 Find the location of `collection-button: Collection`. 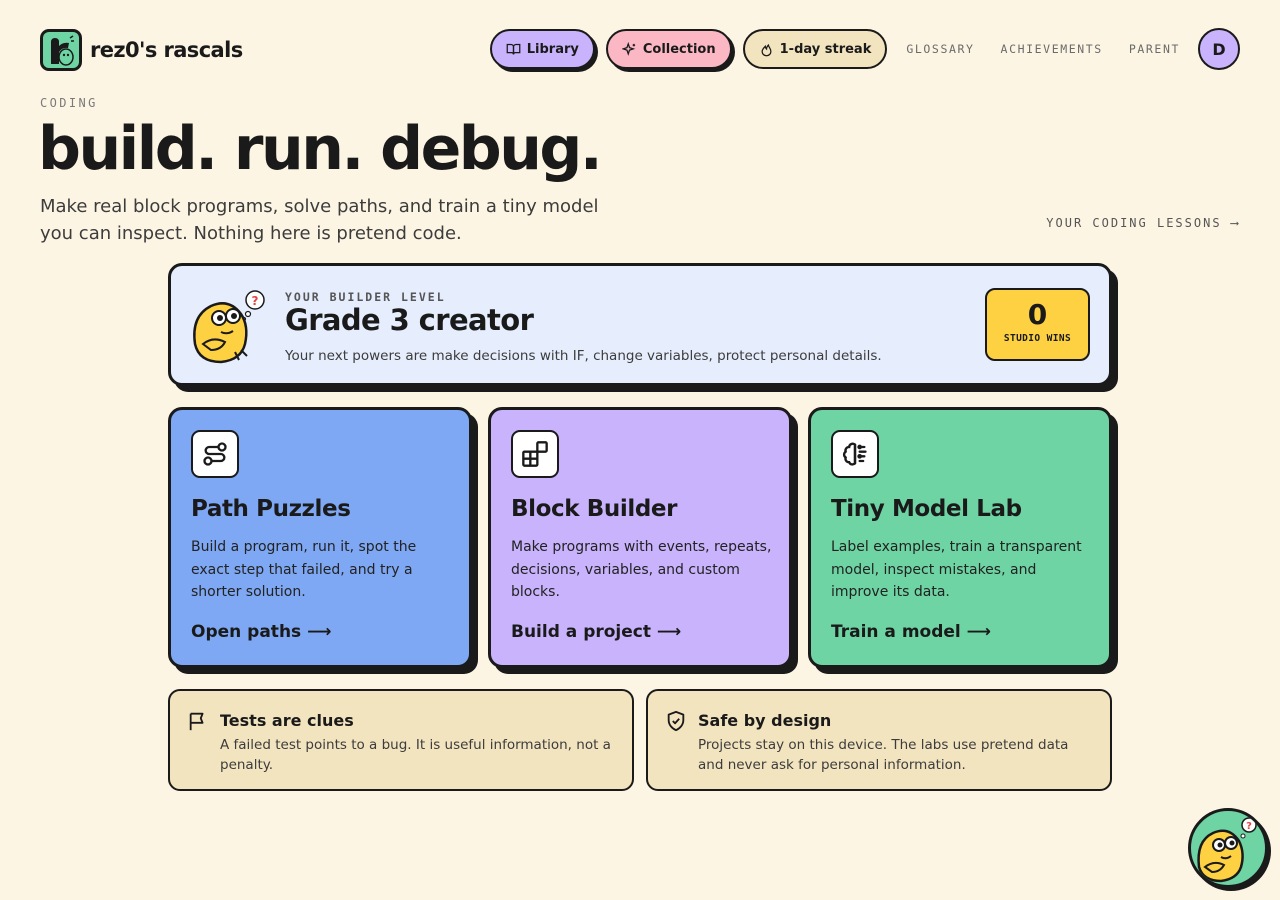

collection-button: Collection is located at coordinates (668, 49).